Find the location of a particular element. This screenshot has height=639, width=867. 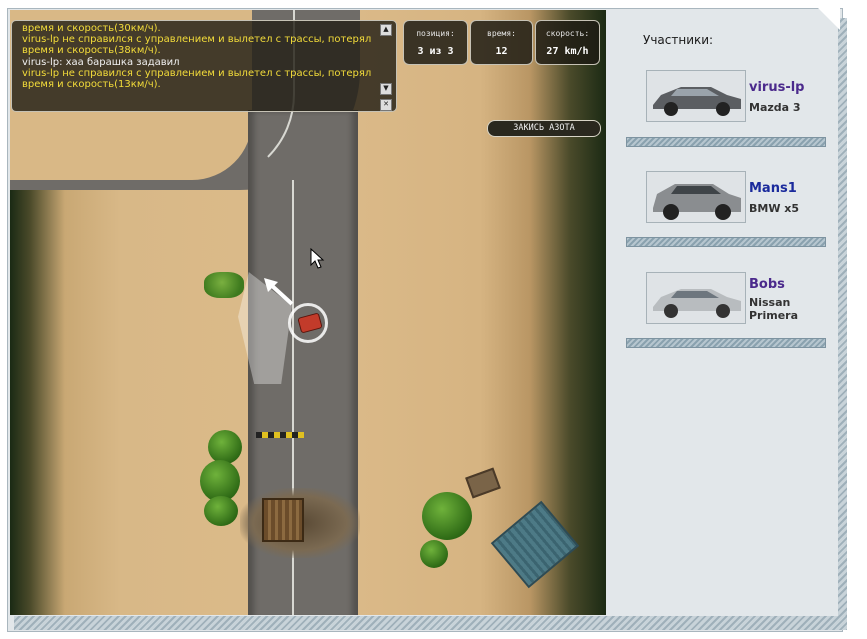

frame-right-edge is located at coordinates (842, 324).